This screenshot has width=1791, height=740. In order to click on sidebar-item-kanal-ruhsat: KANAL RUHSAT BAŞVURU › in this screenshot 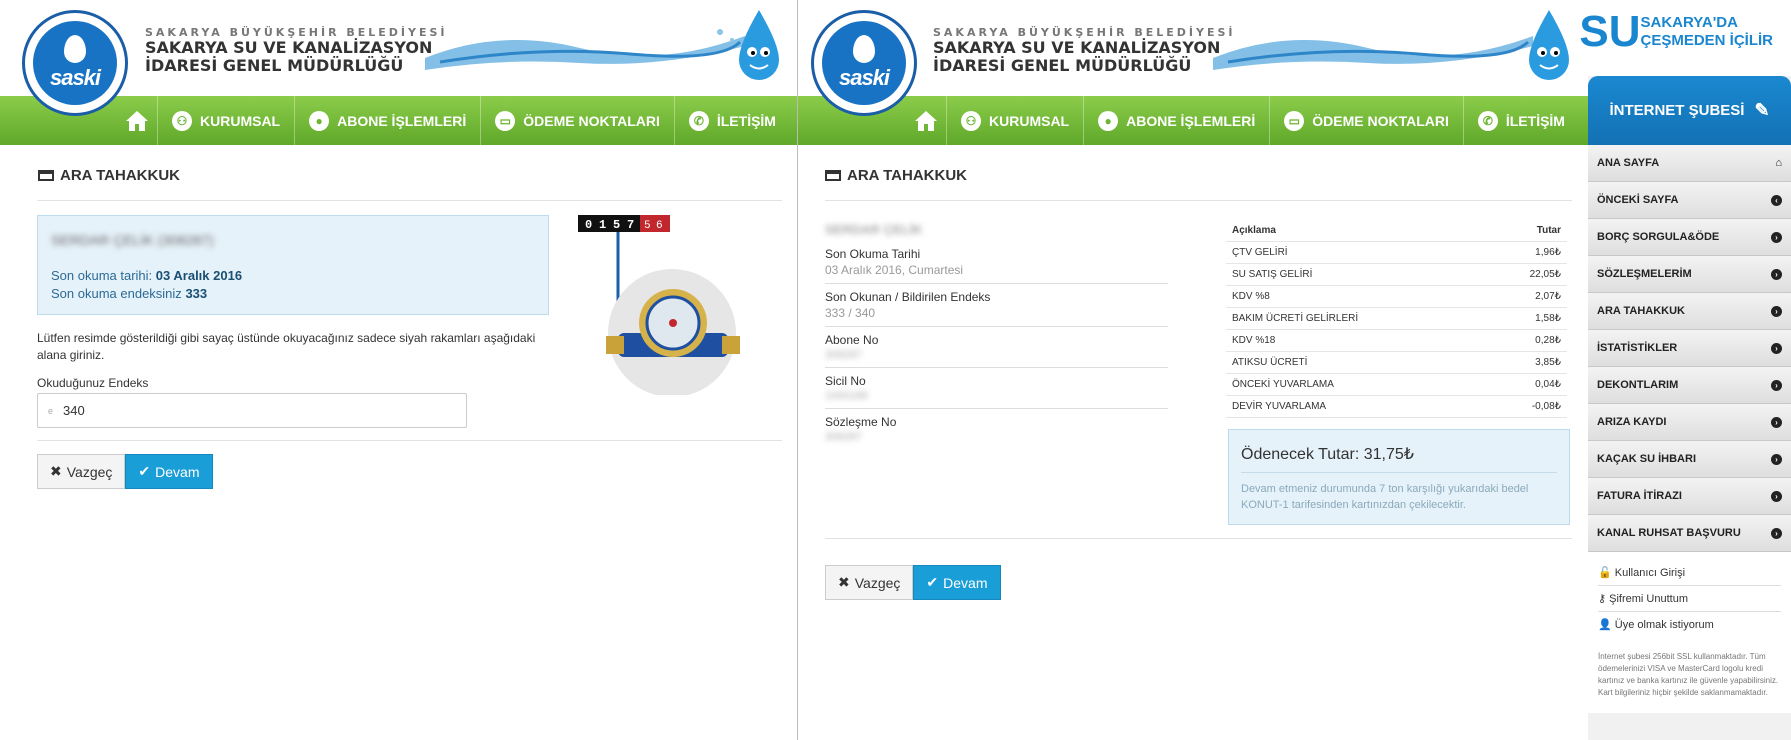, I will do `click(1689, 533)`.